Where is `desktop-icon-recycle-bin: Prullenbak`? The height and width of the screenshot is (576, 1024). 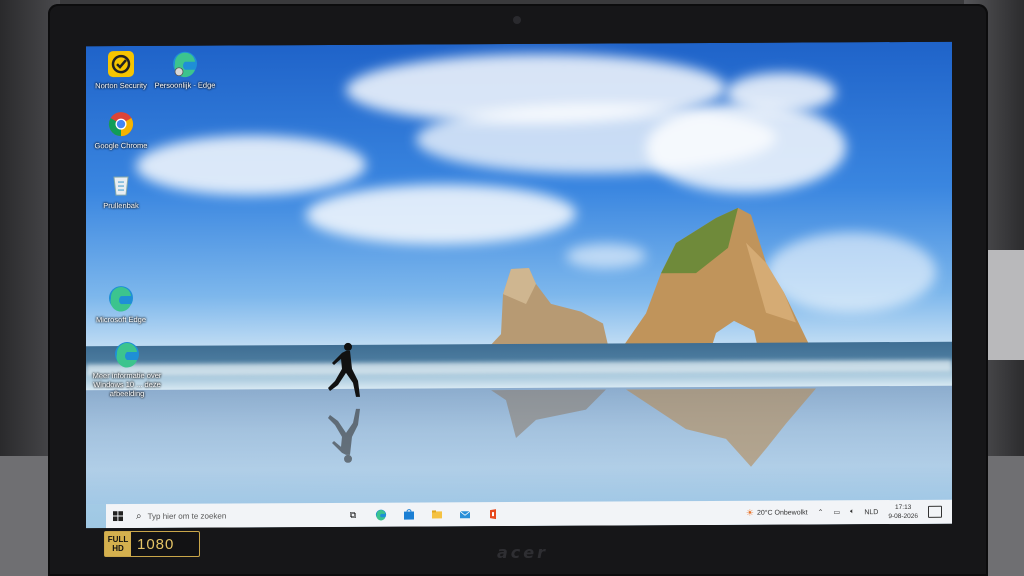
desktop-icon-recycle-bin: Prullenbak is located at coordinates (121, 190).